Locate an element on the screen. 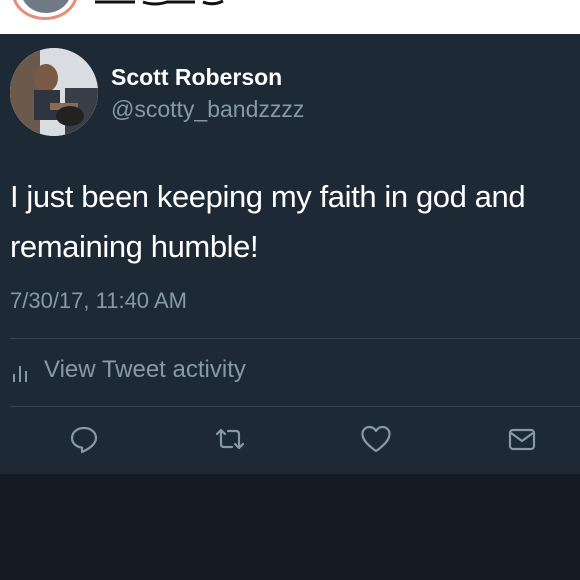 The image size is (580, 580). like-button is located at coordinates (376, 439).